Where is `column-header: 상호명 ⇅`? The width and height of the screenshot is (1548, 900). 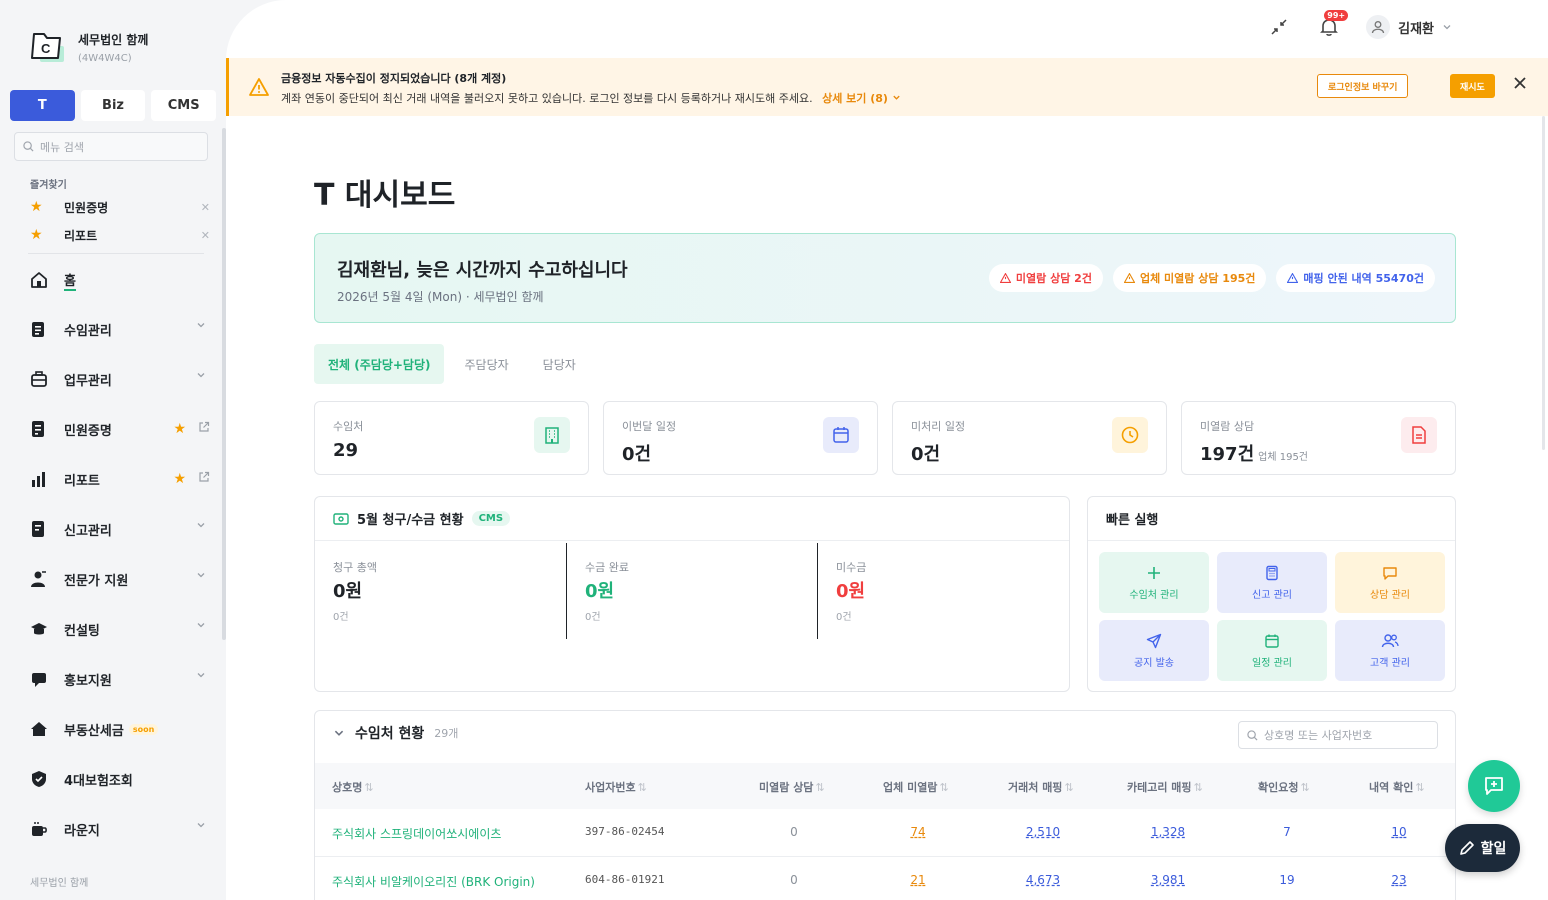 column-header: 상호명 ⇅ is located at coordinates (353, 787).